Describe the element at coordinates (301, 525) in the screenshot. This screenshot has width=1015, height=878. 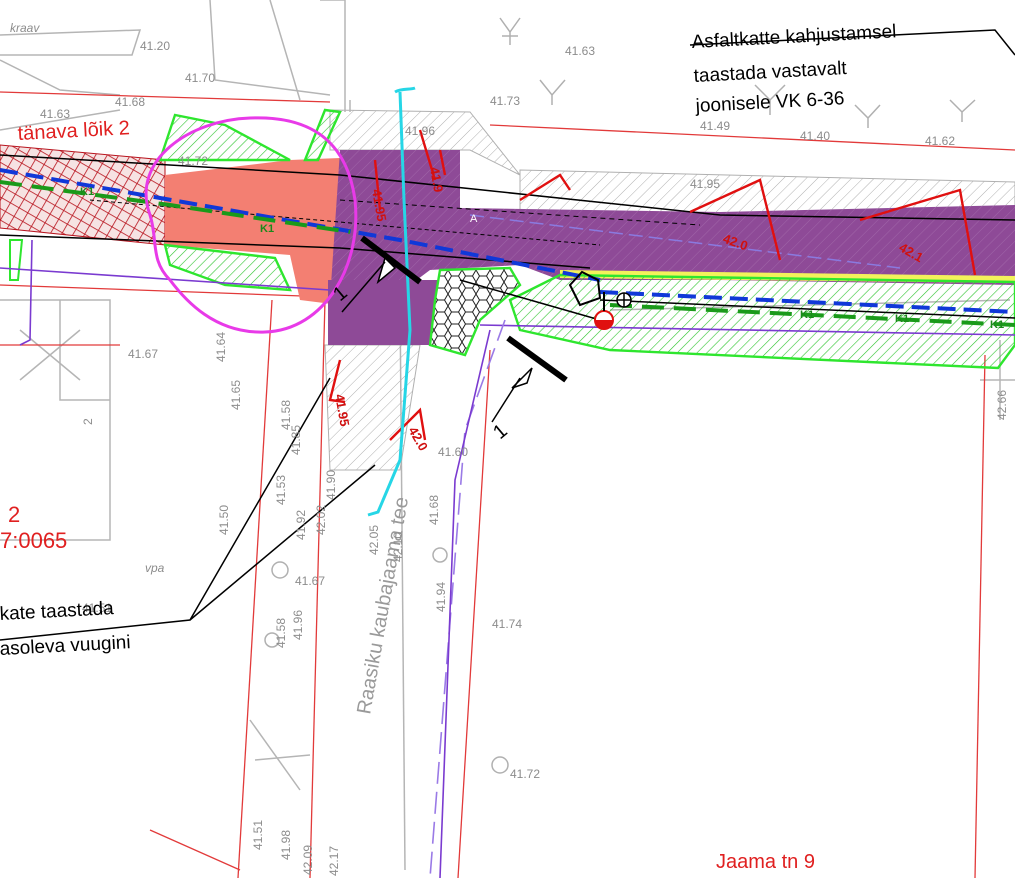
I see `svg-text: 41.92` at that location.